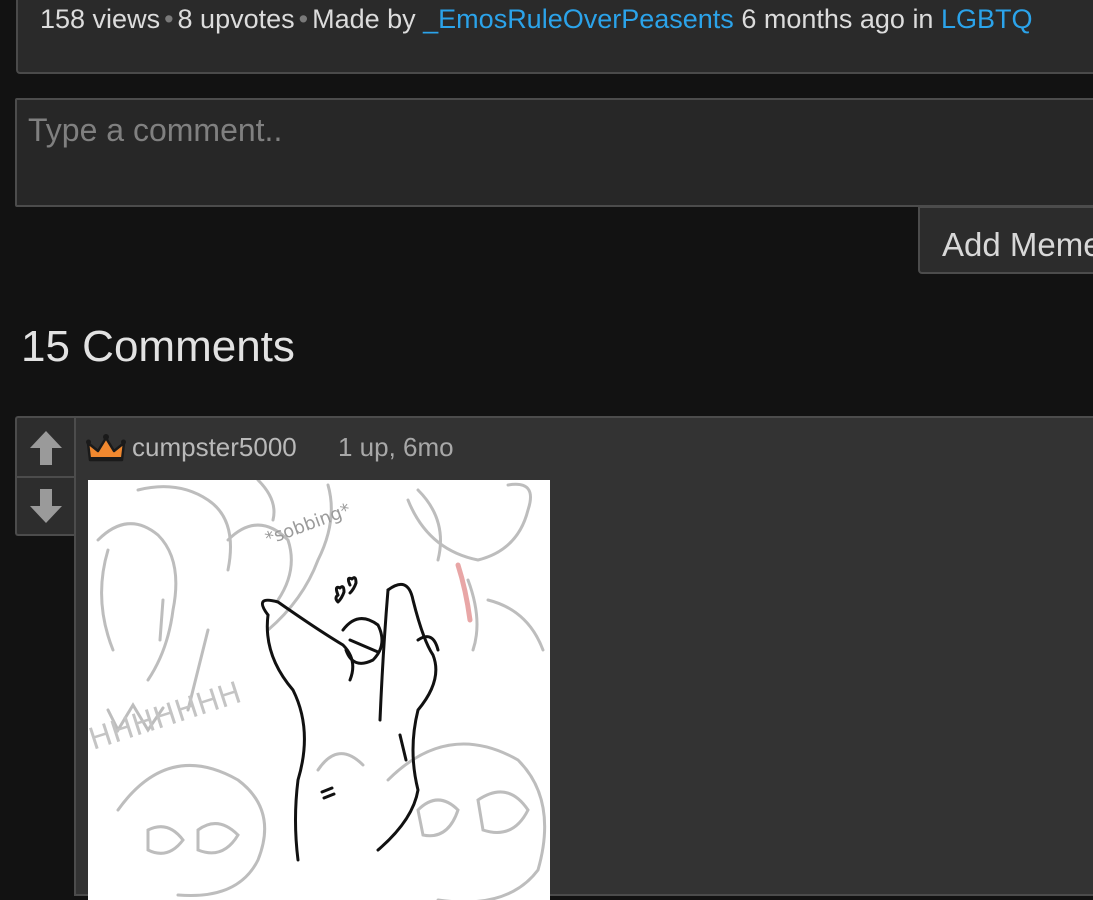 This screenshot has height=900, width=1093. Describe the element at coordinates (106, 450) in the screenshot. I see `crown-icon` at that location.